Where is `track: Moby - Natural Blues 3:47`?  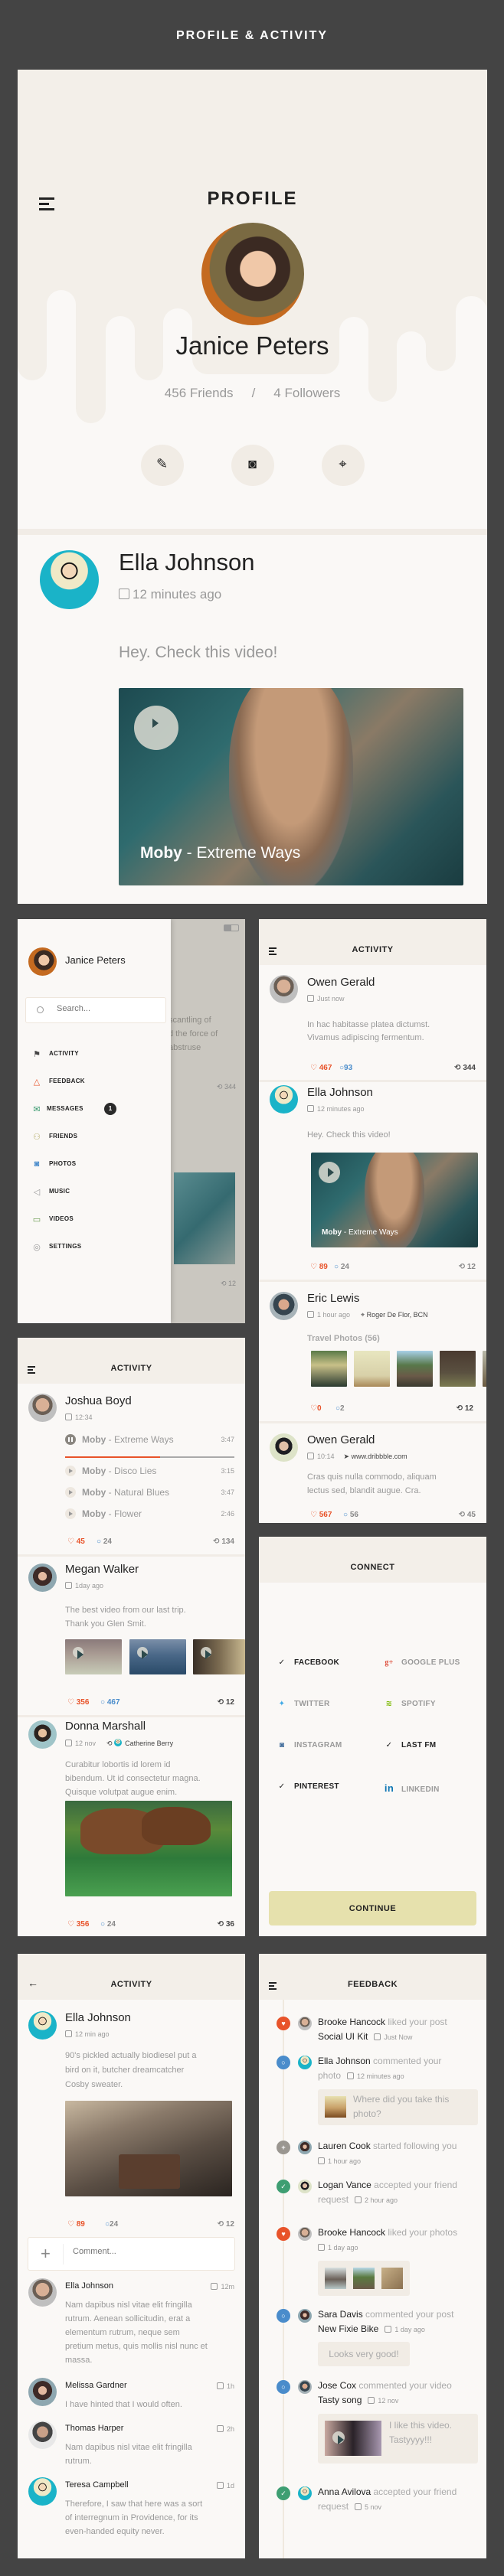
track: Moby - Natural Blues 3:47 is located at coordinates (149, 1493).